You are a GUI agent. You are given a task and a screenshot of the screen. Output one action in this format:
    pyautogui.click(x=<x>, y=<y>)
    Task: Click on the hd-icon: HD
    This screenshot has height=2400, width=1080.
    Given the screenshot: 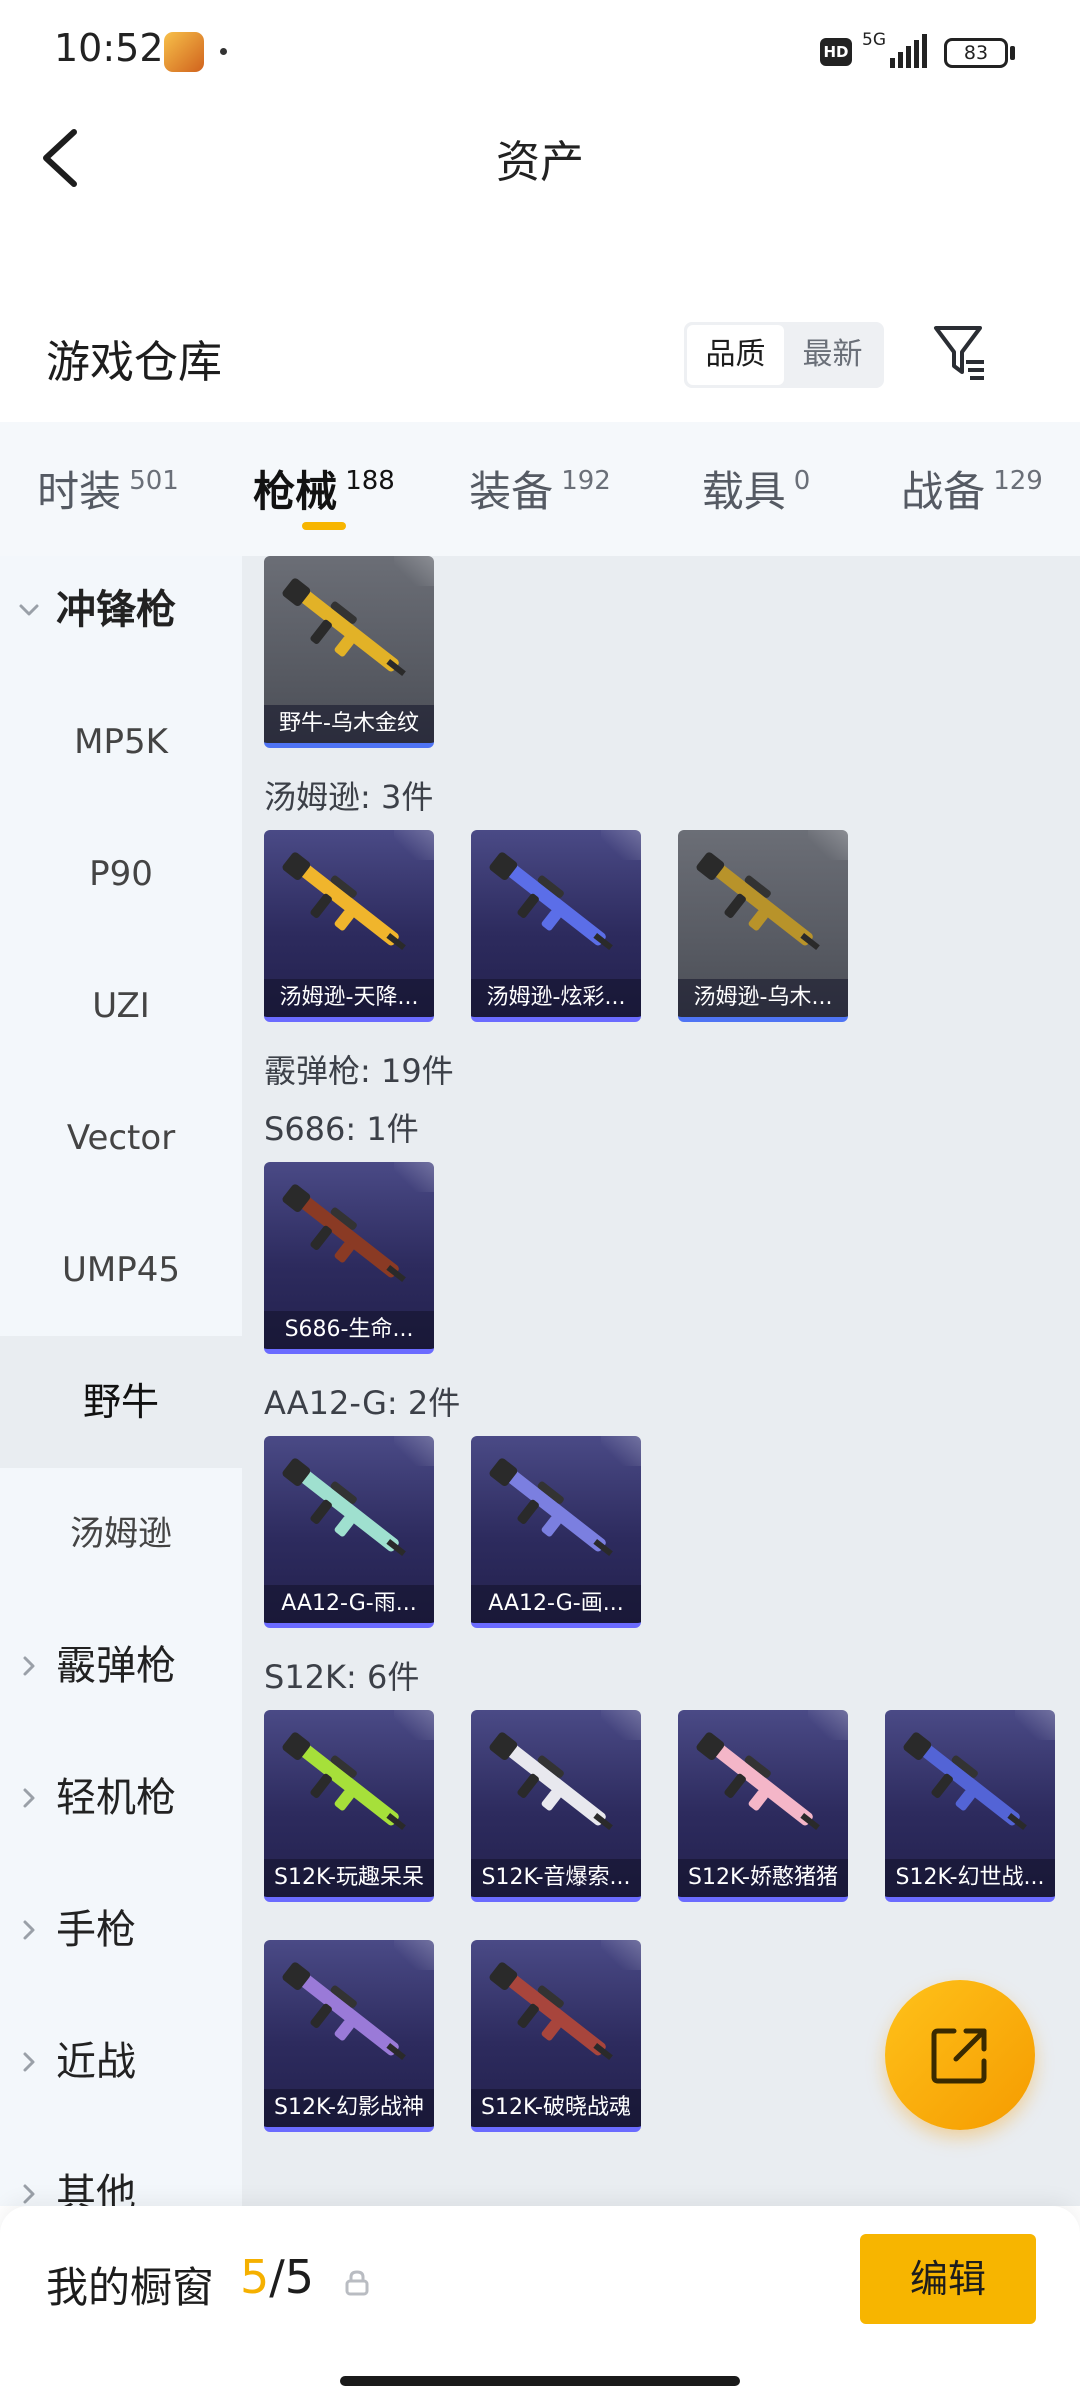 What is the action you would take?
    pyautogui.click(x=836, y=52)
    